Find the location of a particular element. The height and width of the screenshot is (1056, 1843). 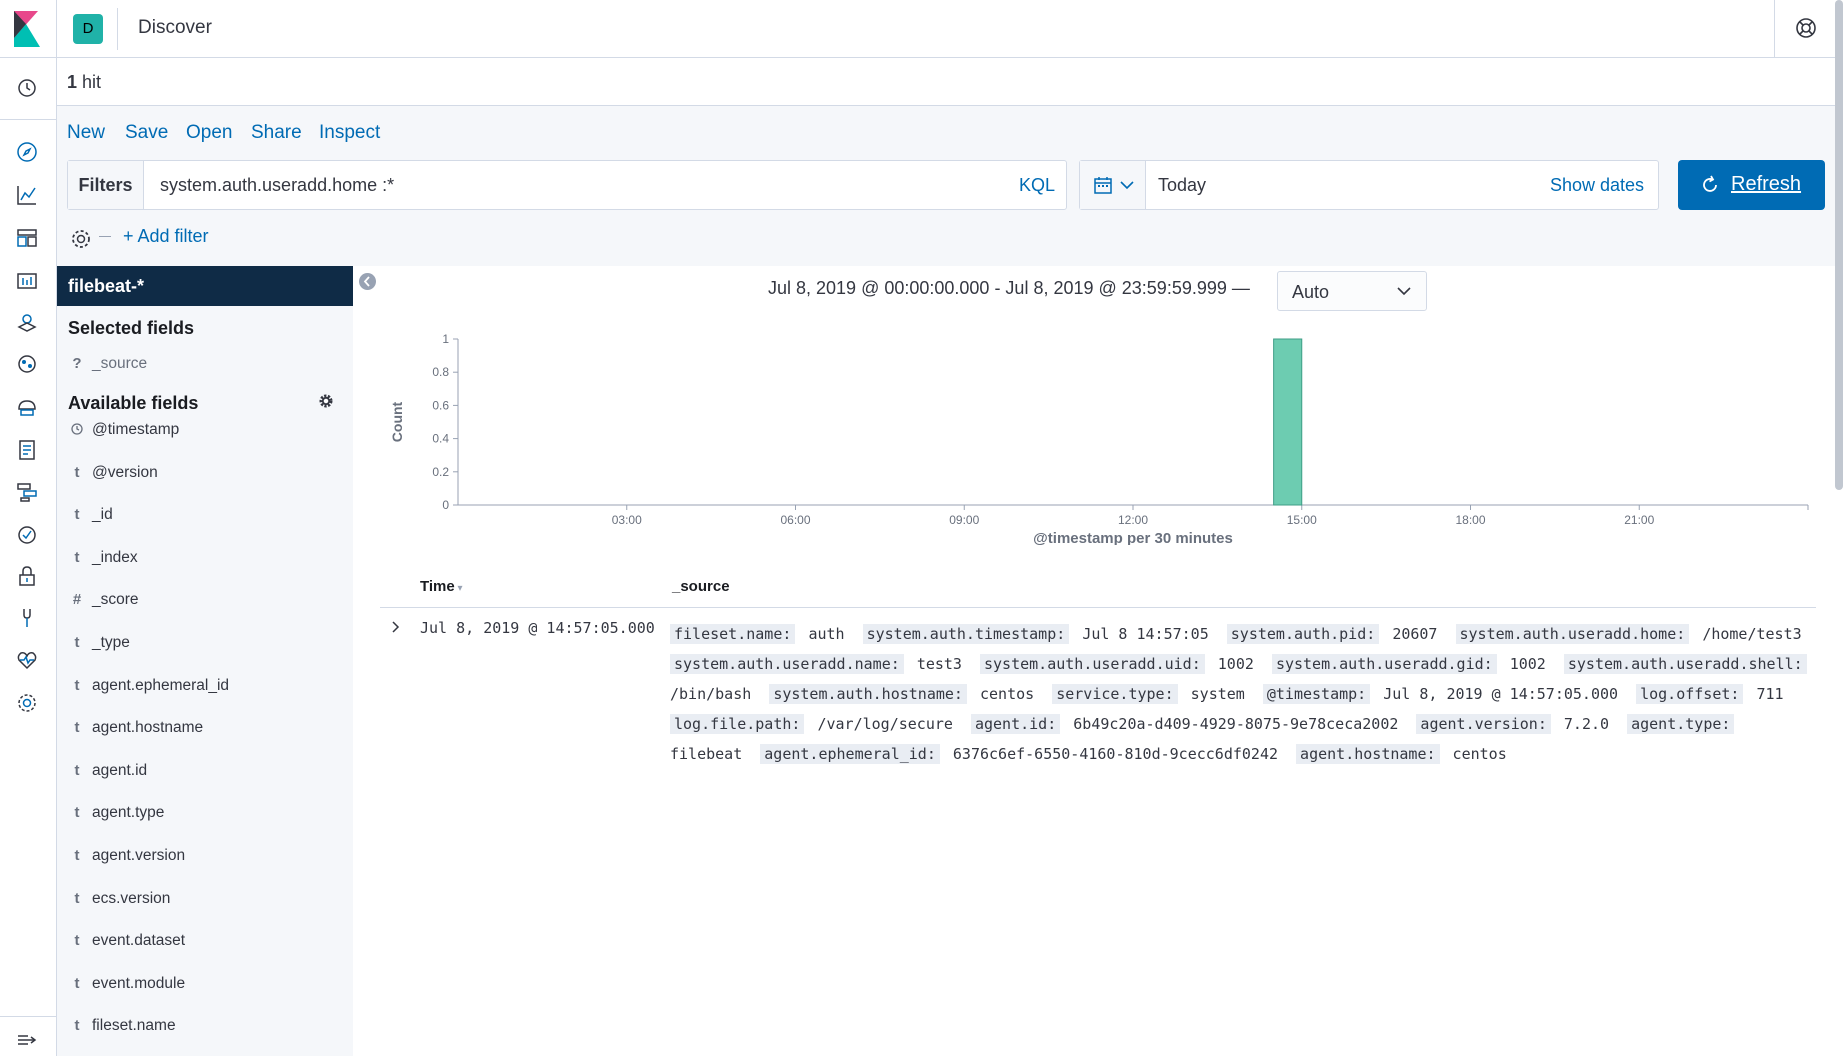

field-name: _id is located at coordinates (102, 515).